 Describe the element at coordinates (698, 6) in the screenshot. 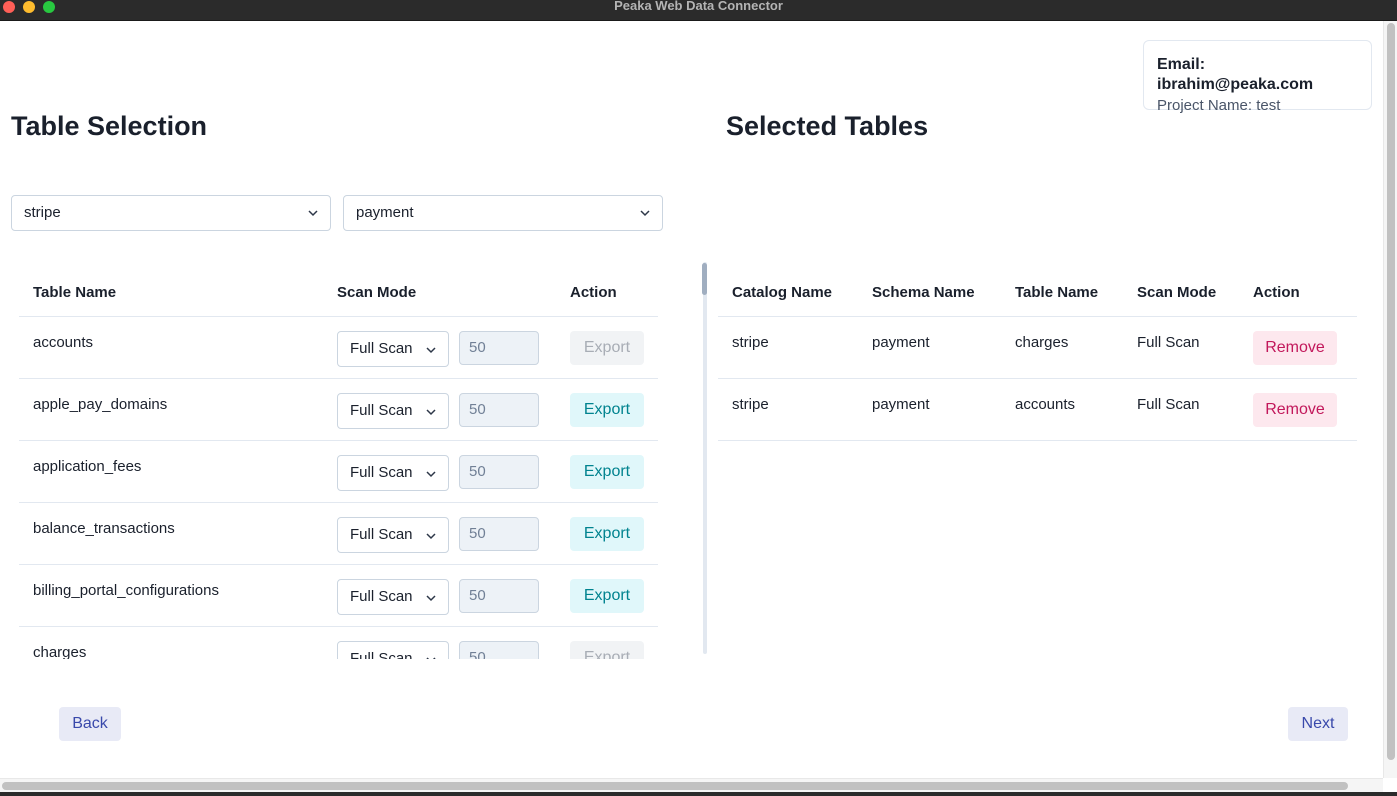

I see `window-title: Peaka Web Data Connector` at that location.